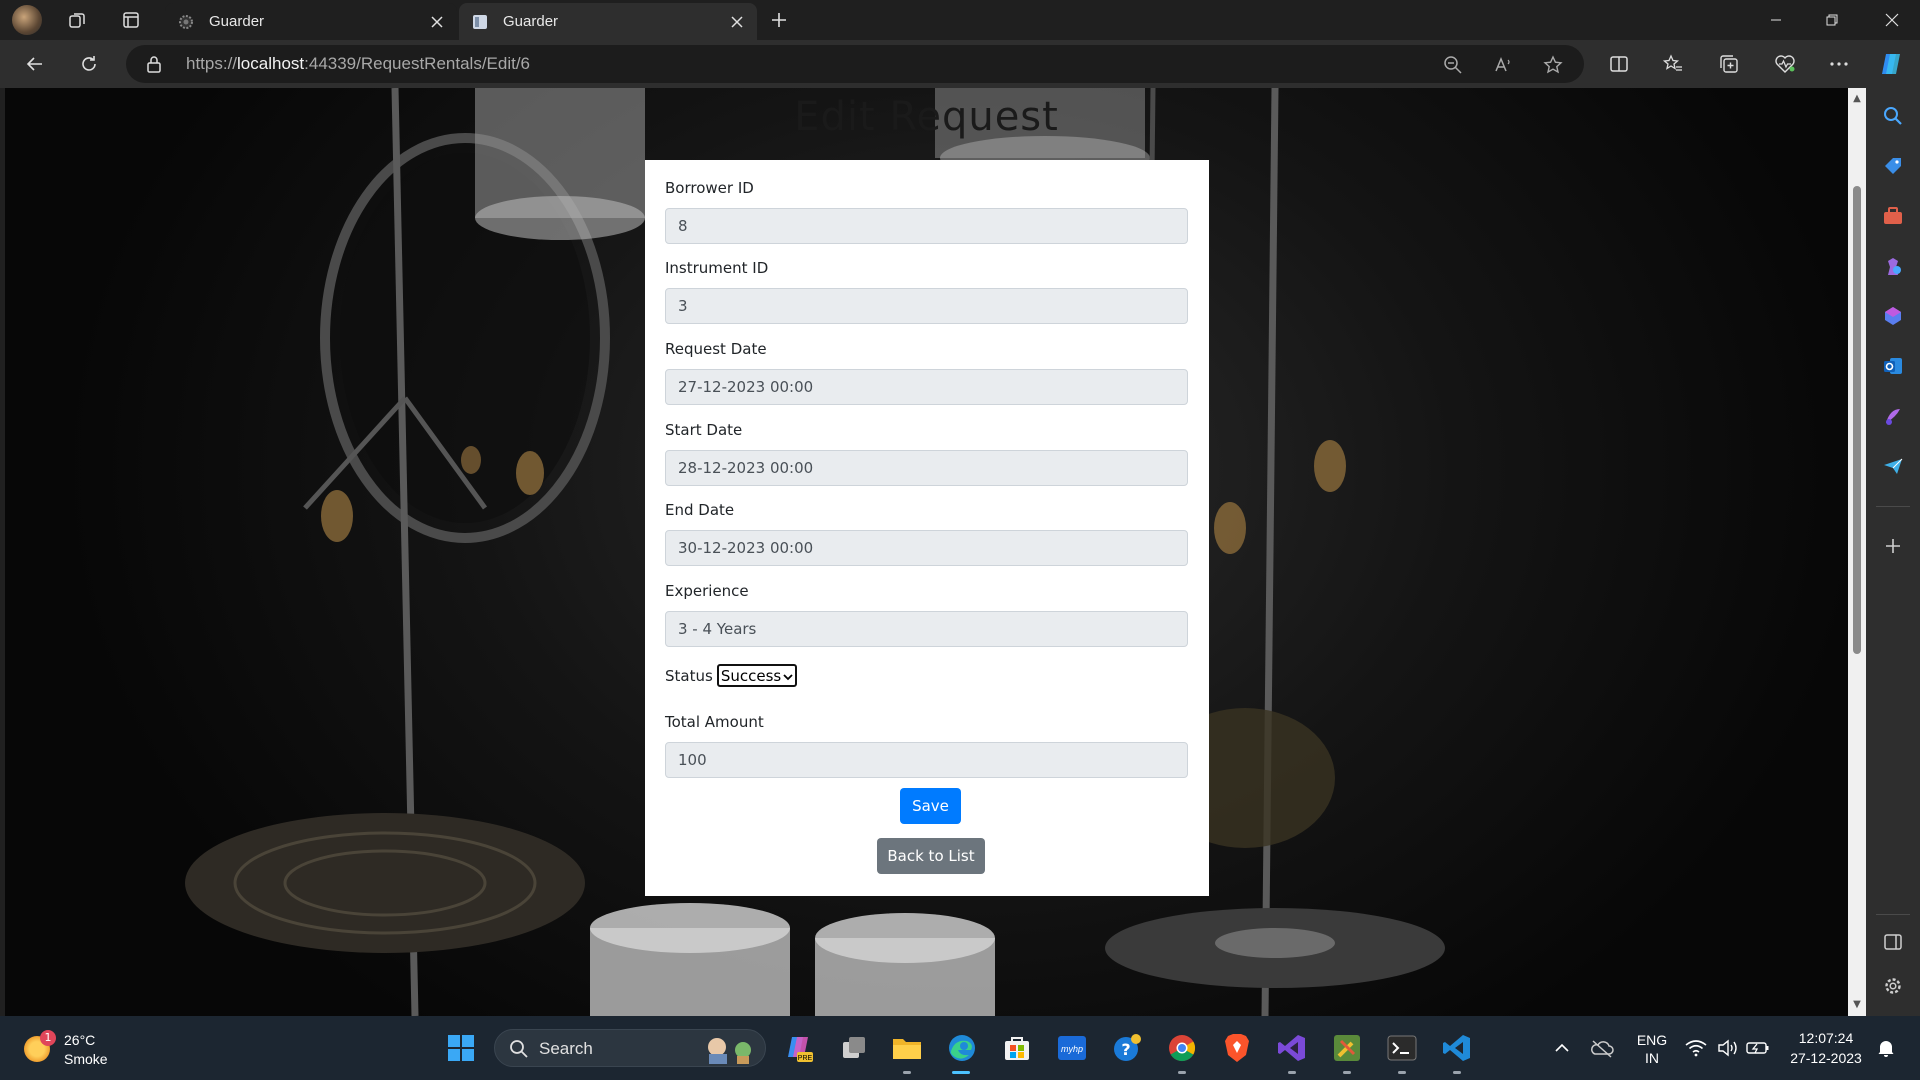 The image size is (1920, 1080). I want to click on onedrive-offline-icon, so click(1602, 1048).